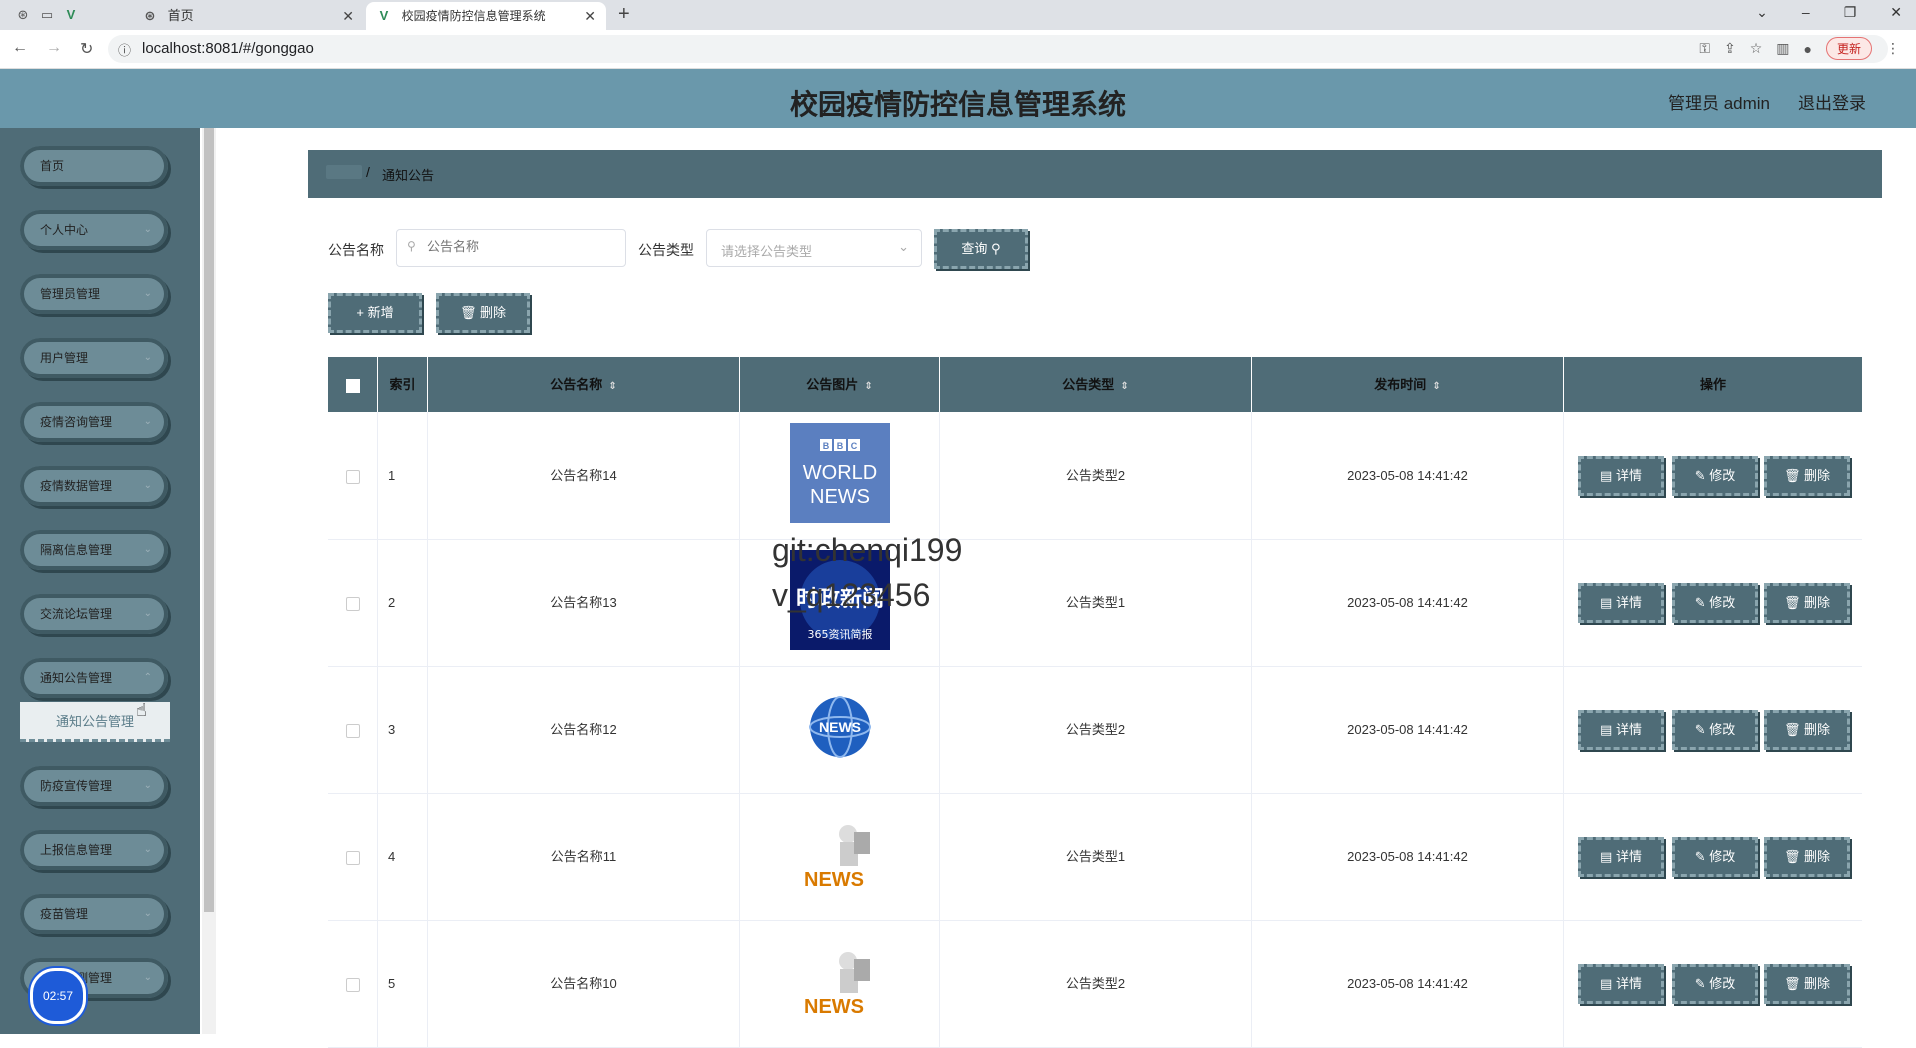 This screenshot has height=1048, width=1916. Describe the element at coordinates (124, 49) in the screenshot. I see `info-icon: ⓘ` at that location.